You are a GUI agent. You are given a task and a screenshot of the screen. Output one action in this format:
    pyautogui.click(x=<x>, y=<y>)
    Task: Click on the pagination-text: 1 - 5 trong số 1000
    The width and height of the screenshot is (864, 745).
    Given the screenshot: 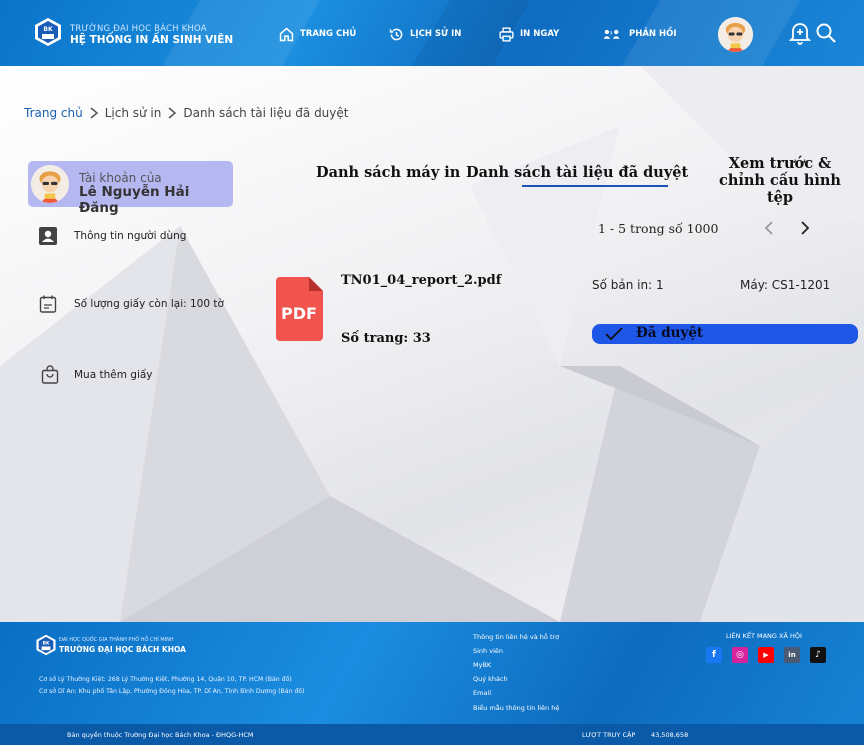 What is the action you would take?
    pyautogui.click(x=658, y=228)
    